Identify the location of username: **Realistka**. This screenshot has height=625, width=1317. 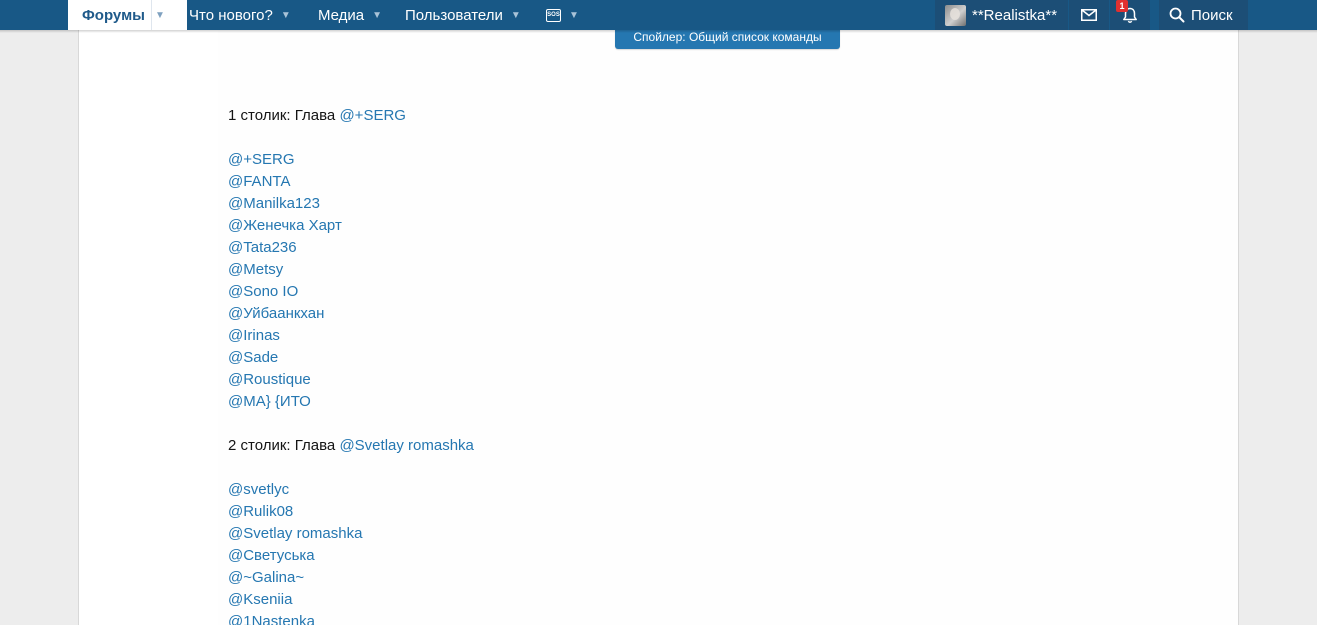
(1015, 15).